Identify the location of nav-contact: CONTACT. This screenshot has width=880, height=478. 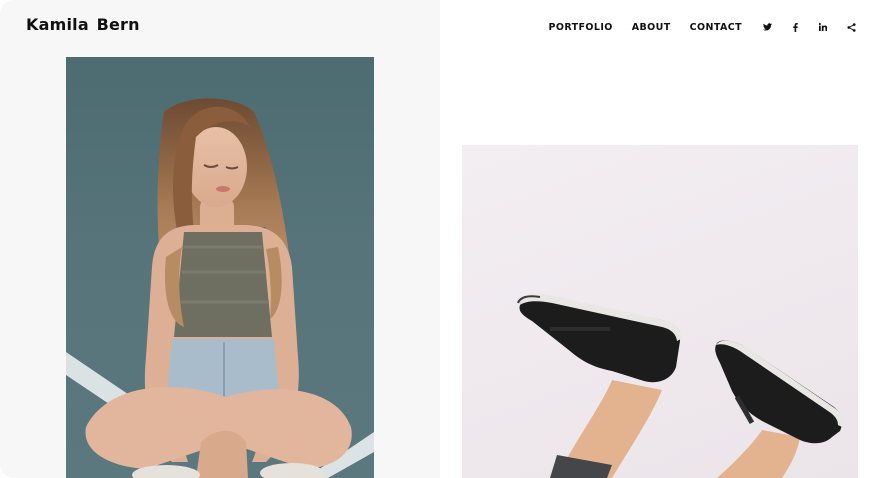
(716, 27).